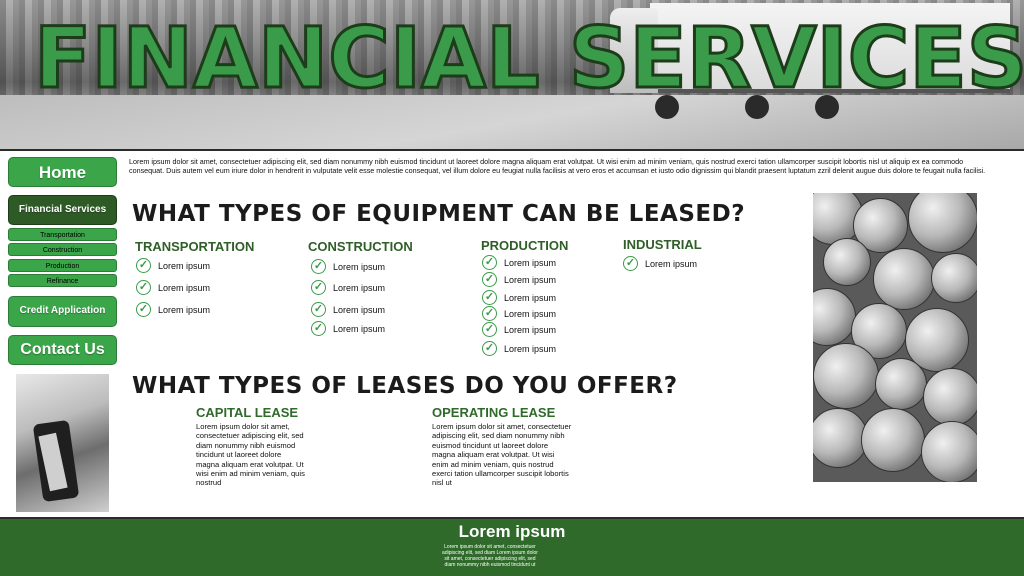  I want to click on equipment-heading: WHAT TYPES OF EQUIPMENT CAN BE LEASED?, so click(439, 214).